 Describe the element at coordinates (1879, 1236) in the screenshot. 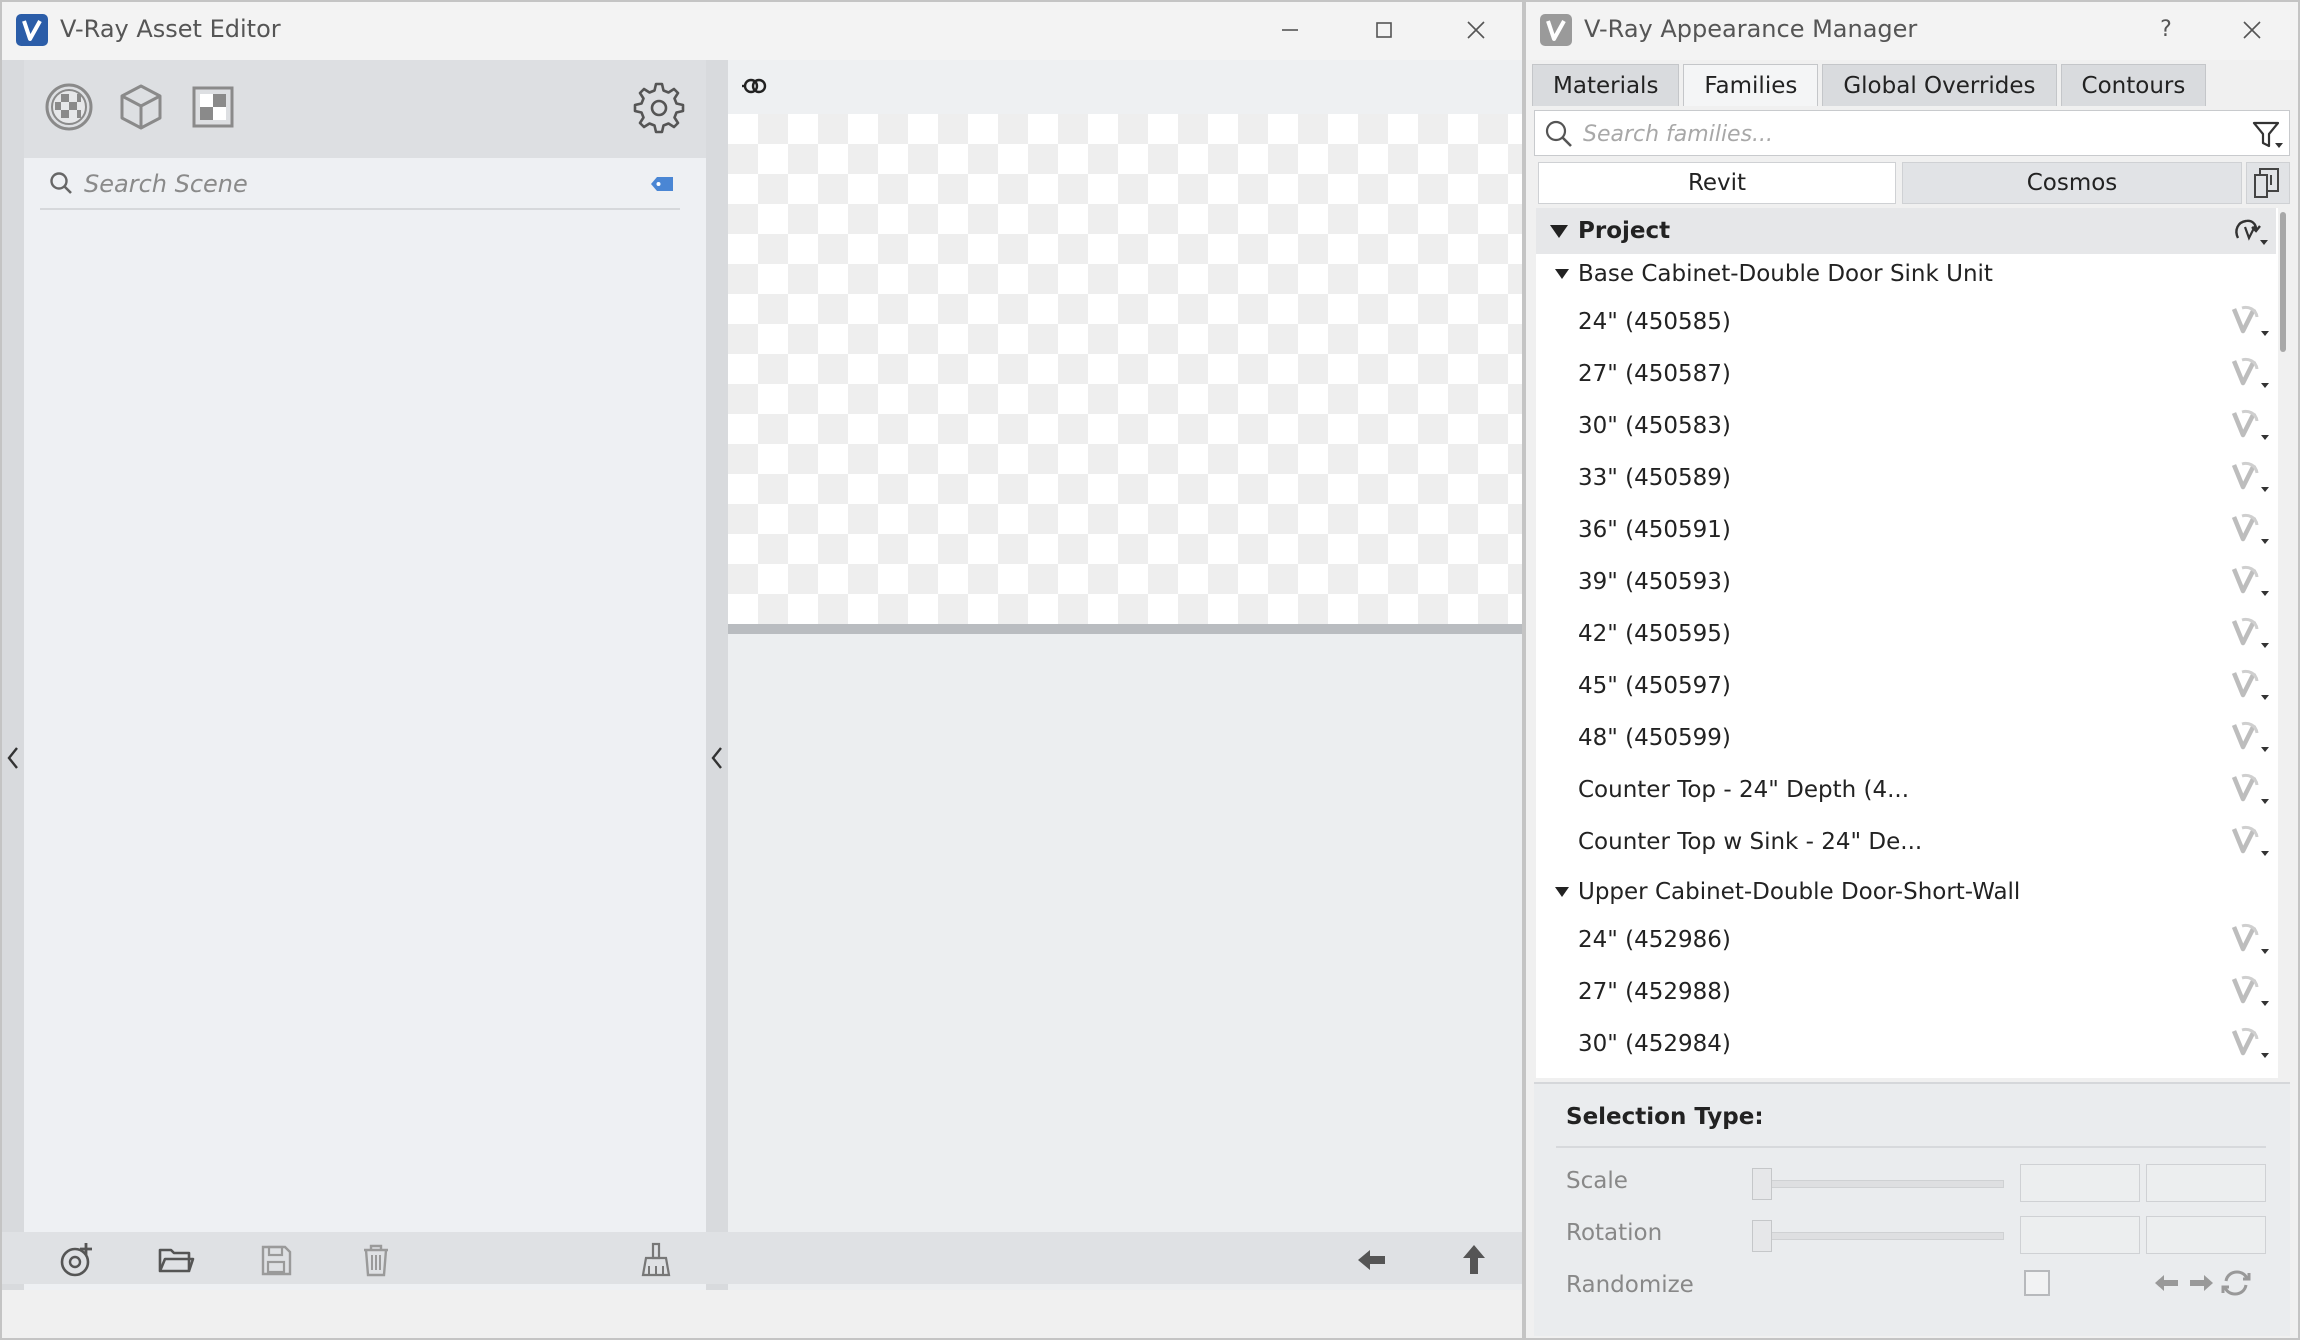

I see `rotation-slider-track` at that location.